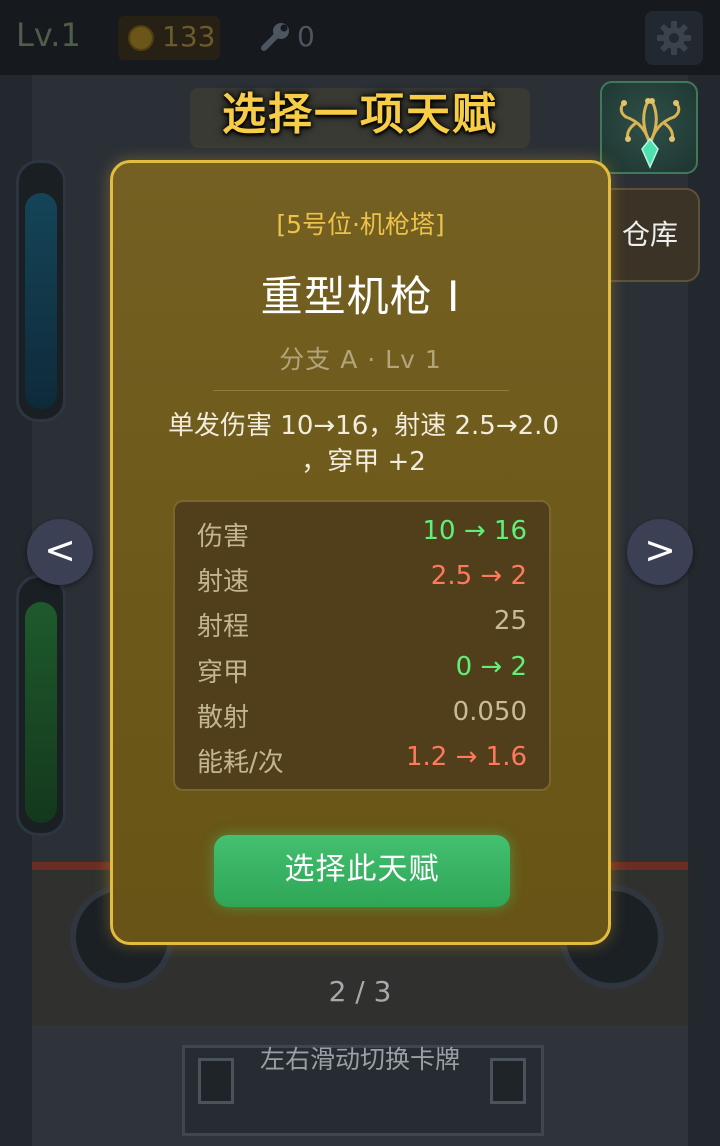 The image size is (720, 1146). I want to click on talent-branch: 分支 A · Lv 1, so click(360, 359).